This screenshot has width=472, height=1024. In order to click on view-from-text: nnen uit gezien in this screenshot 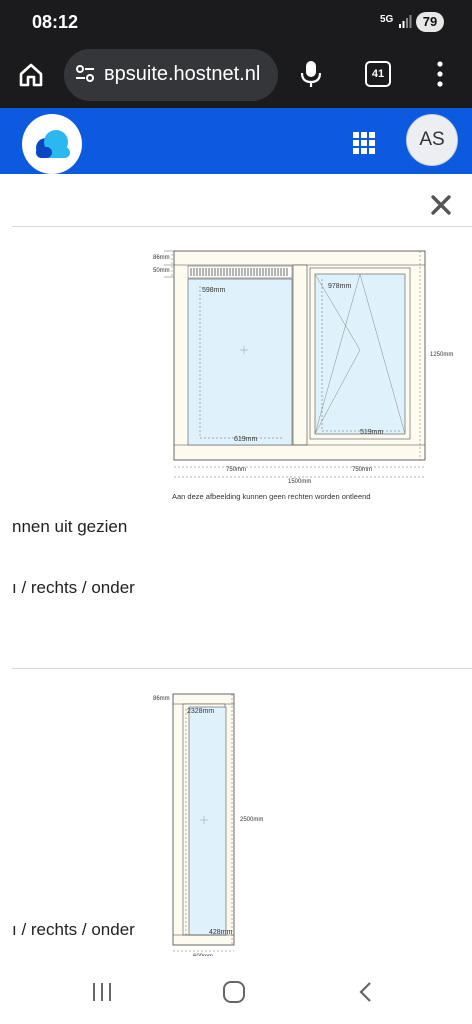, I will do `click(70, 526)`.